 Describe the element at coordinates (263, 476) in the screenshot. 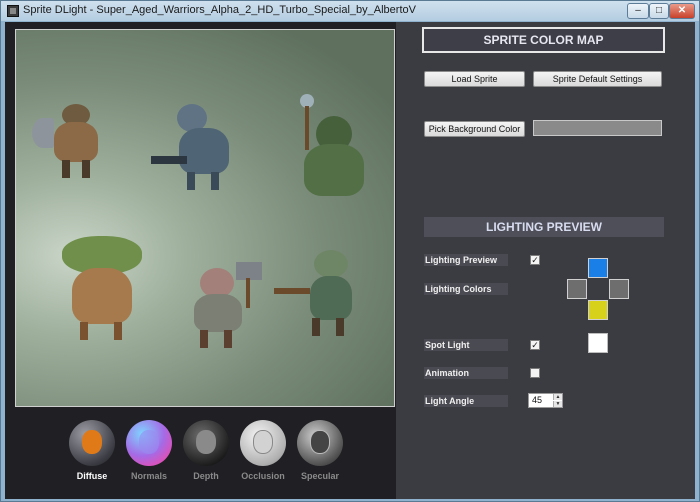

I see `occlusion-label: Occlusion` at that location.